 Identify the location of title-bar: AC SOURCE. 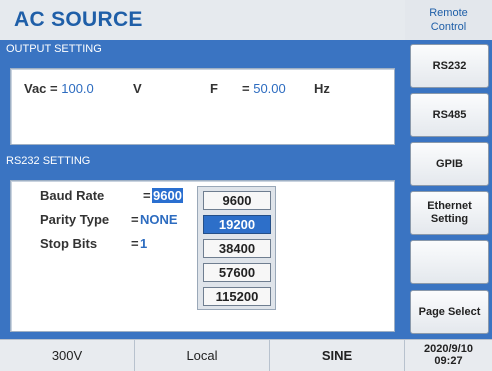
(202, 20).